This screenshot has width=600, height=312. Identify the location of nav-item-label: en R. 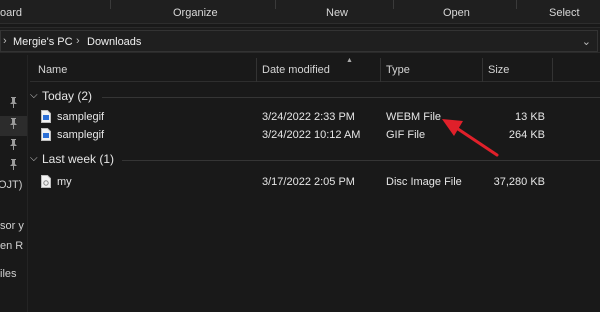
(11, 246).